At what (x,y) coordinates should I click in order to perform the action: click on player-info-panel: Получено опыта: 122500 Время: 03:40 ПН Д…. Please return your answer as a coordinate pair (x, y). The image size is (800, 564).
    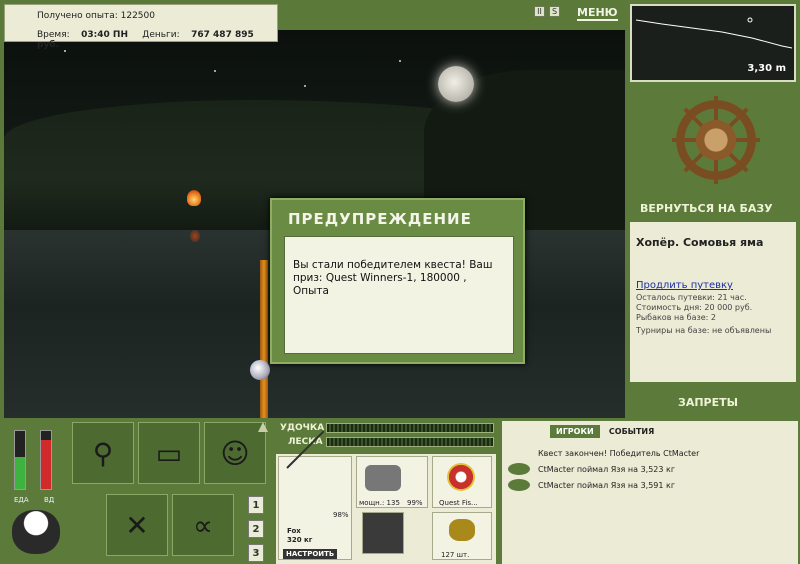
    Looking at the image, I should click on (141, 27).